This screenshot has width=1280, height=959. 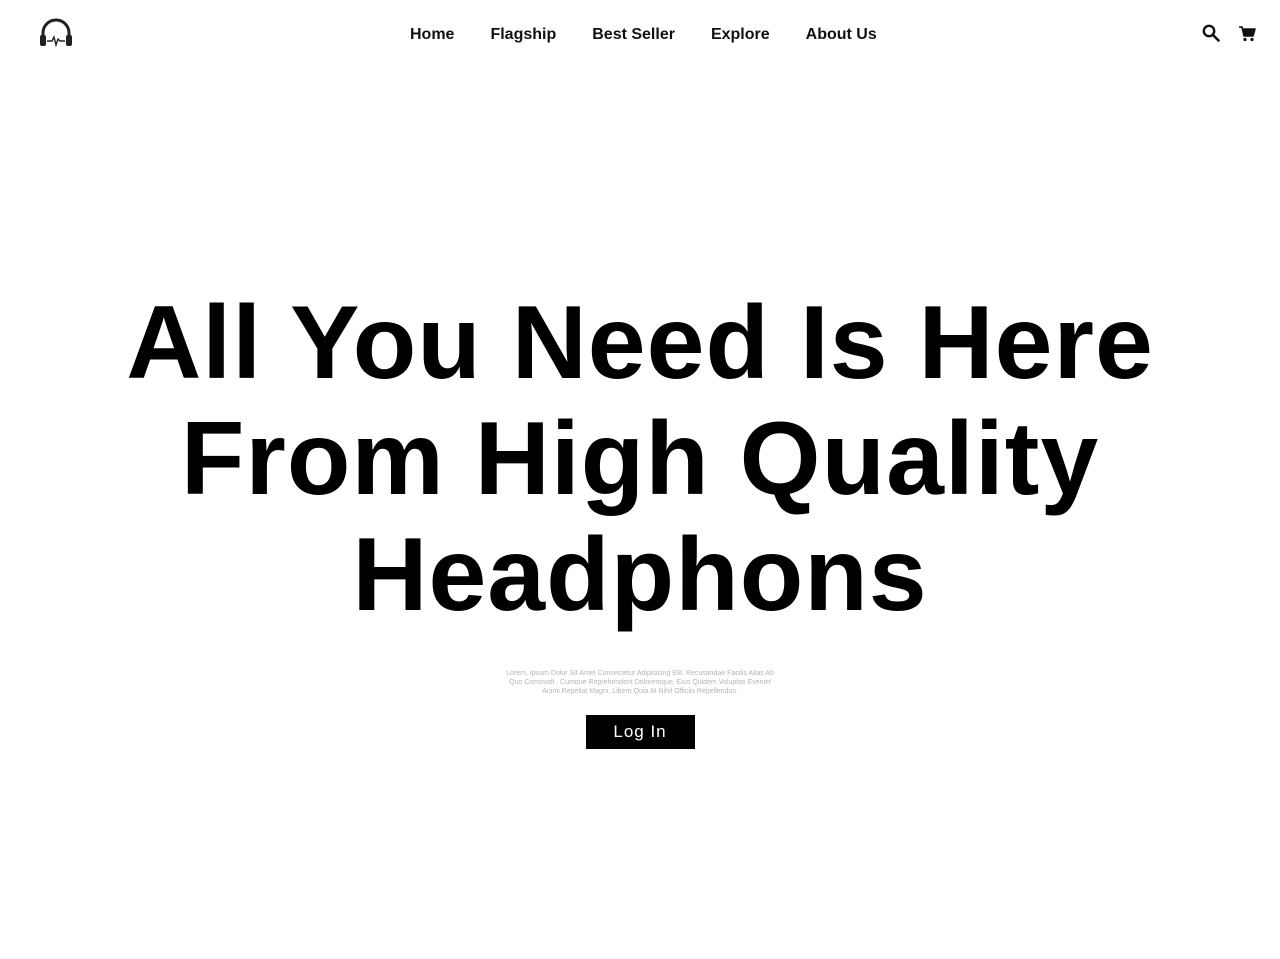 I want to click on cart-icon, so click(x=1247, y=33).